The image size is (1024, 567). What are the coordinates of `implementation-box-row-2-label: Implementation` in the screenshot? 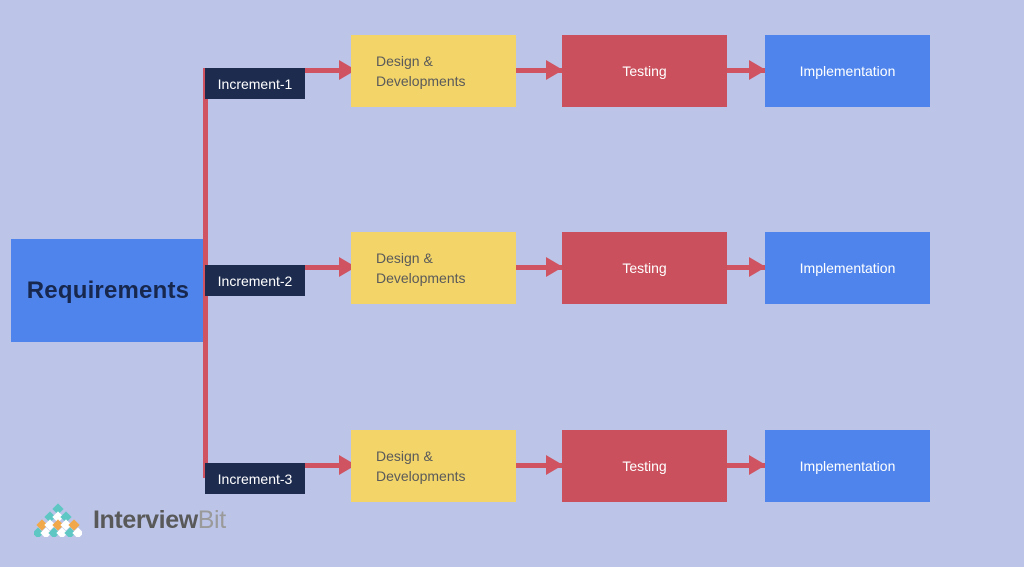 It's located at (847, 268).